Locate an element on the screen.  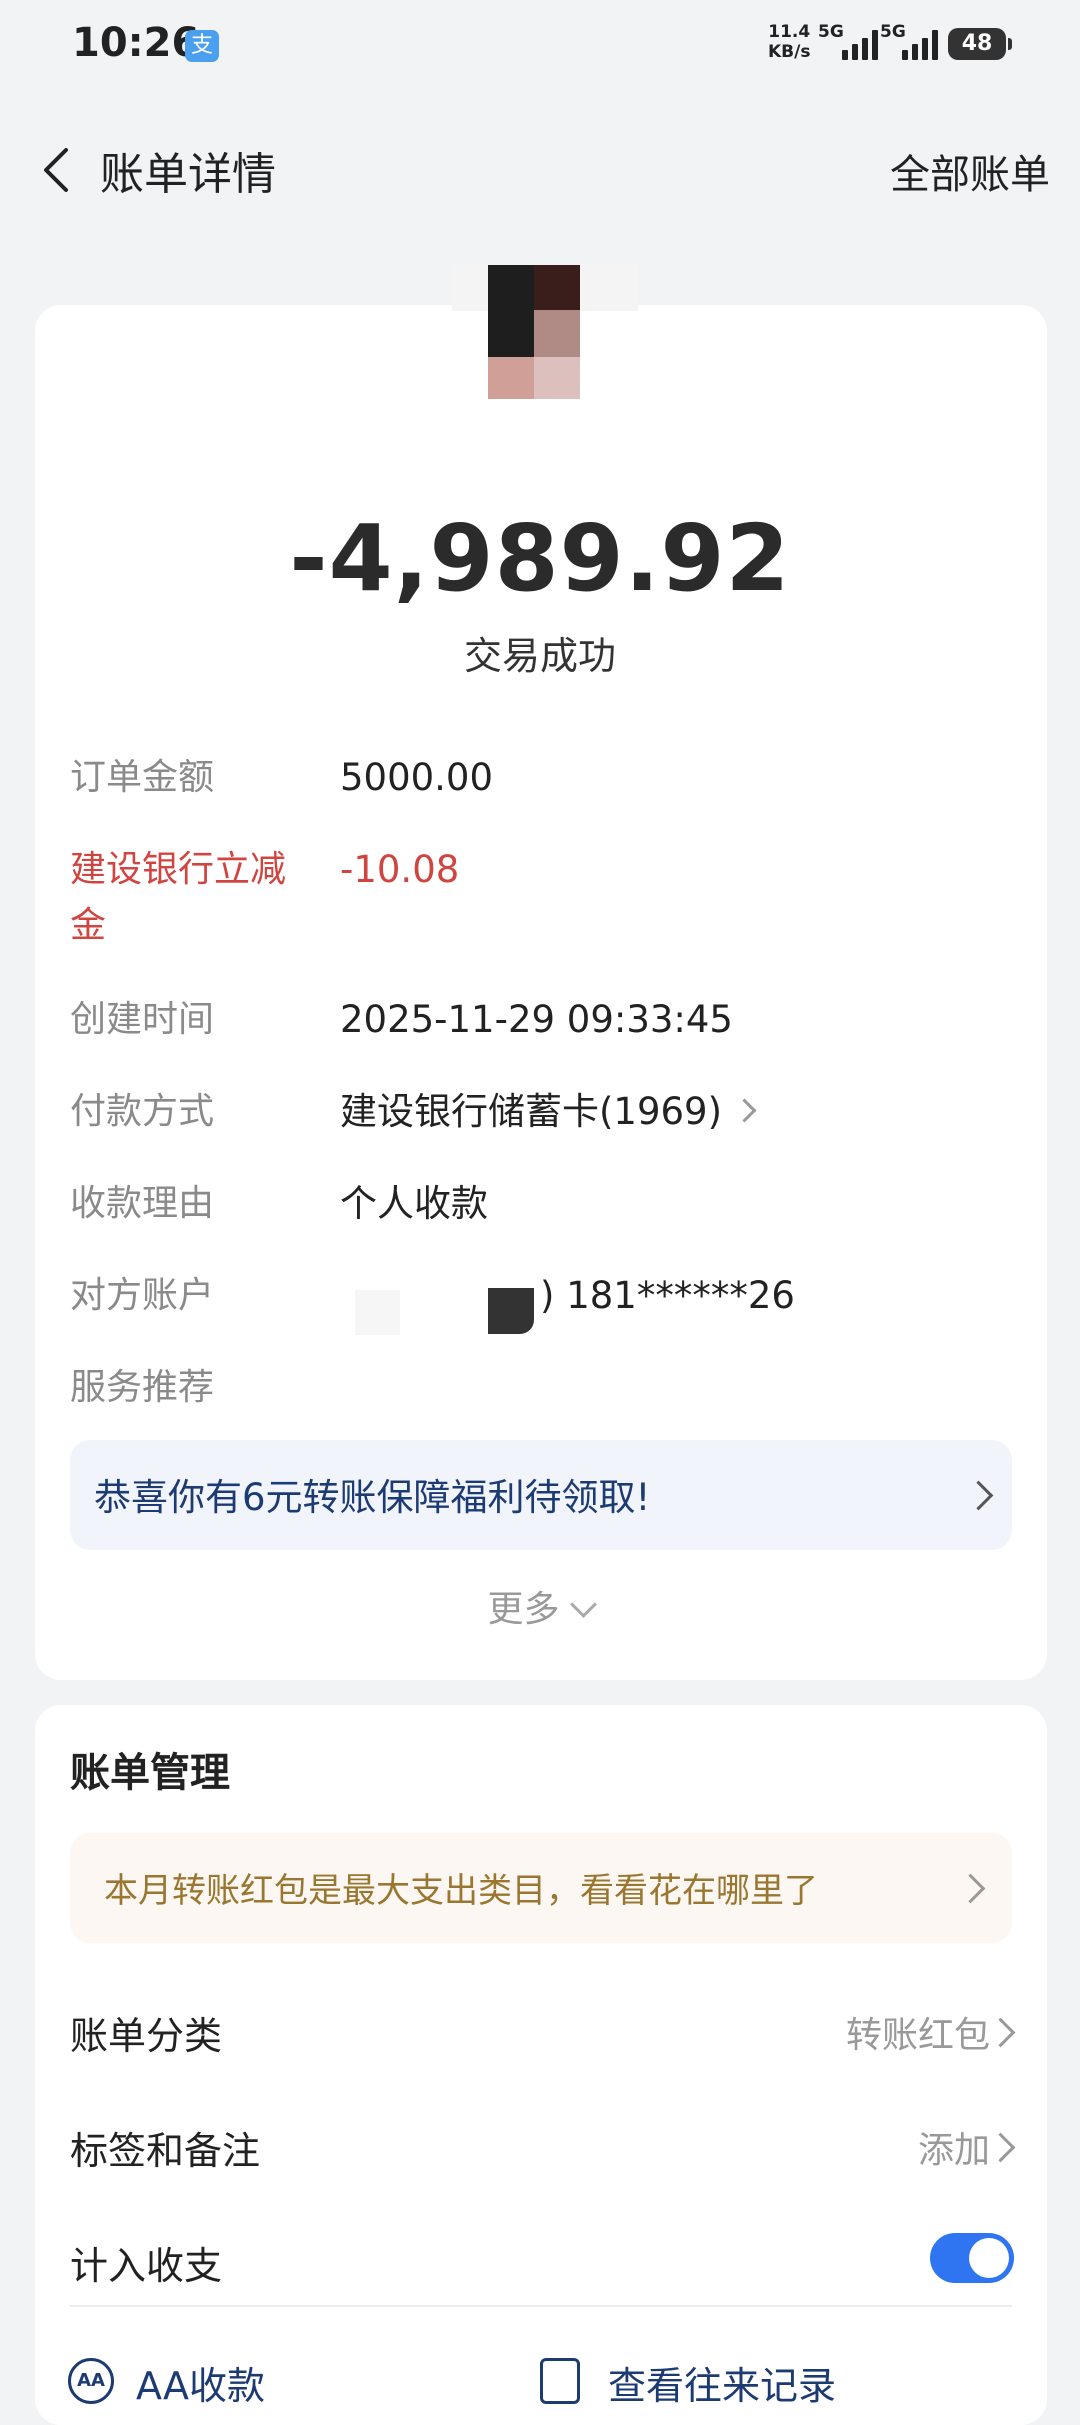
more-button: 更多 is located at coordinates (540, 1606).